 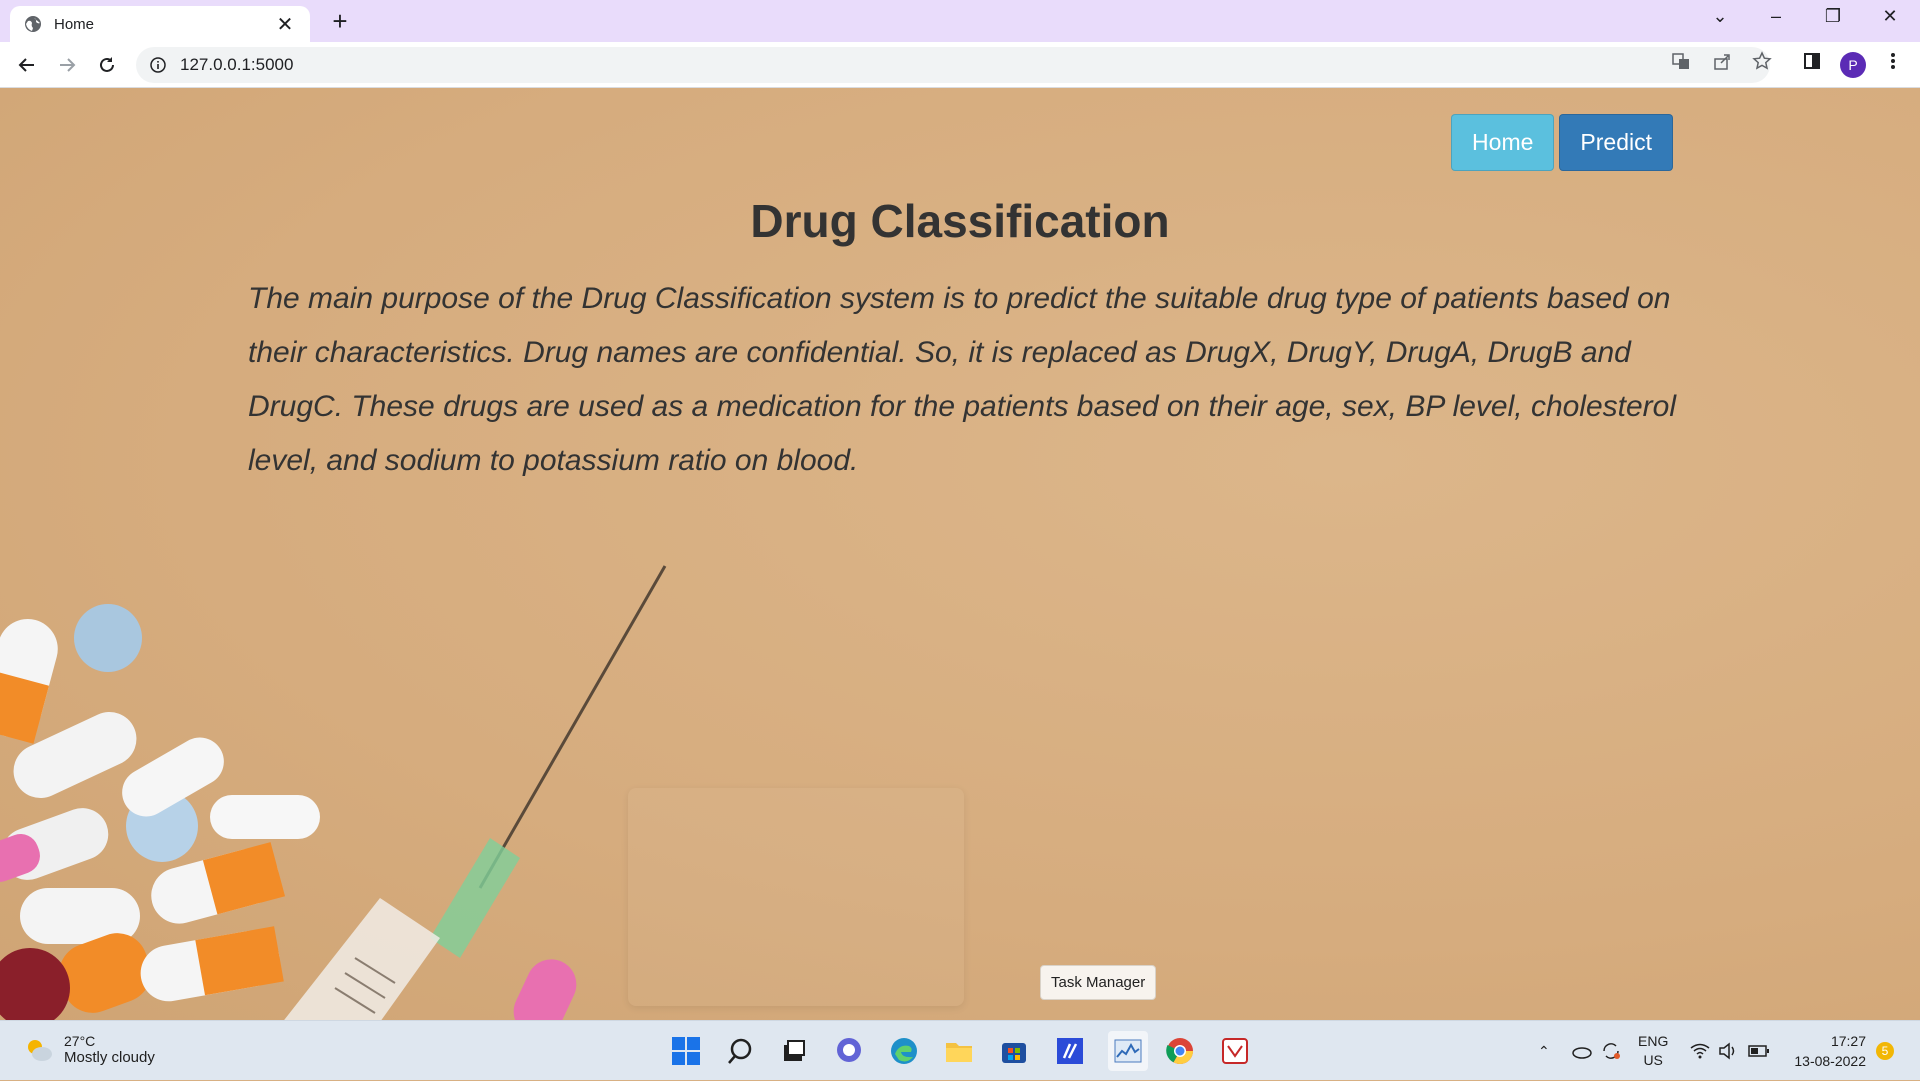 I want to click on teams-chat-button, so click(x=849, y=1051).